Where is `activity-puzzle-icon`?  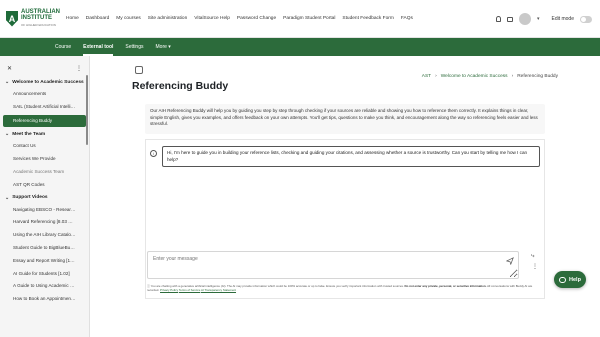
activity-puzzle-icon is located at coordinates (139, 70).